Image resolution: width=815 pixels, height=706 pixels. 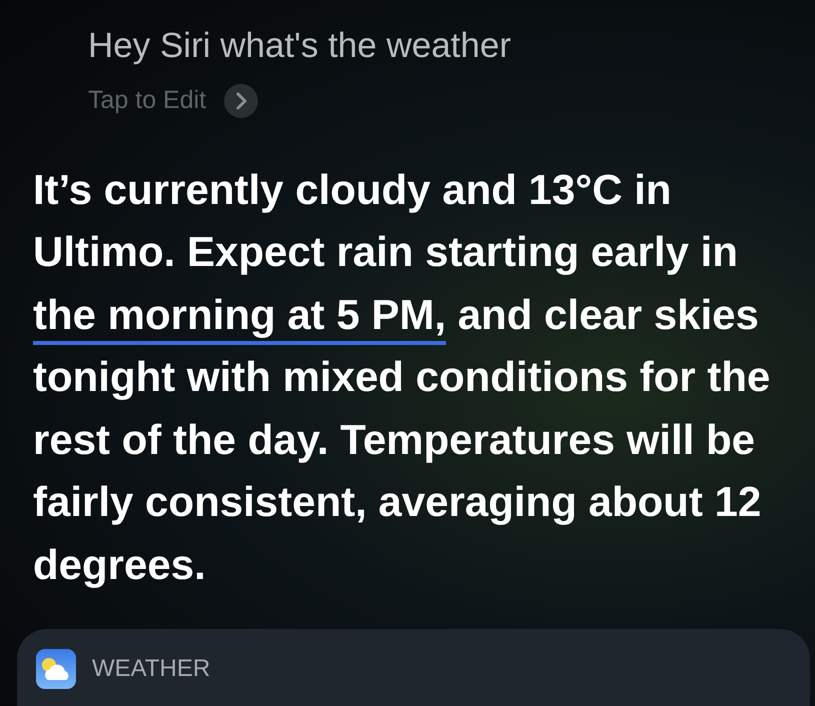 I want to click on app-name: WEATHER, so click(x=151, y=669).